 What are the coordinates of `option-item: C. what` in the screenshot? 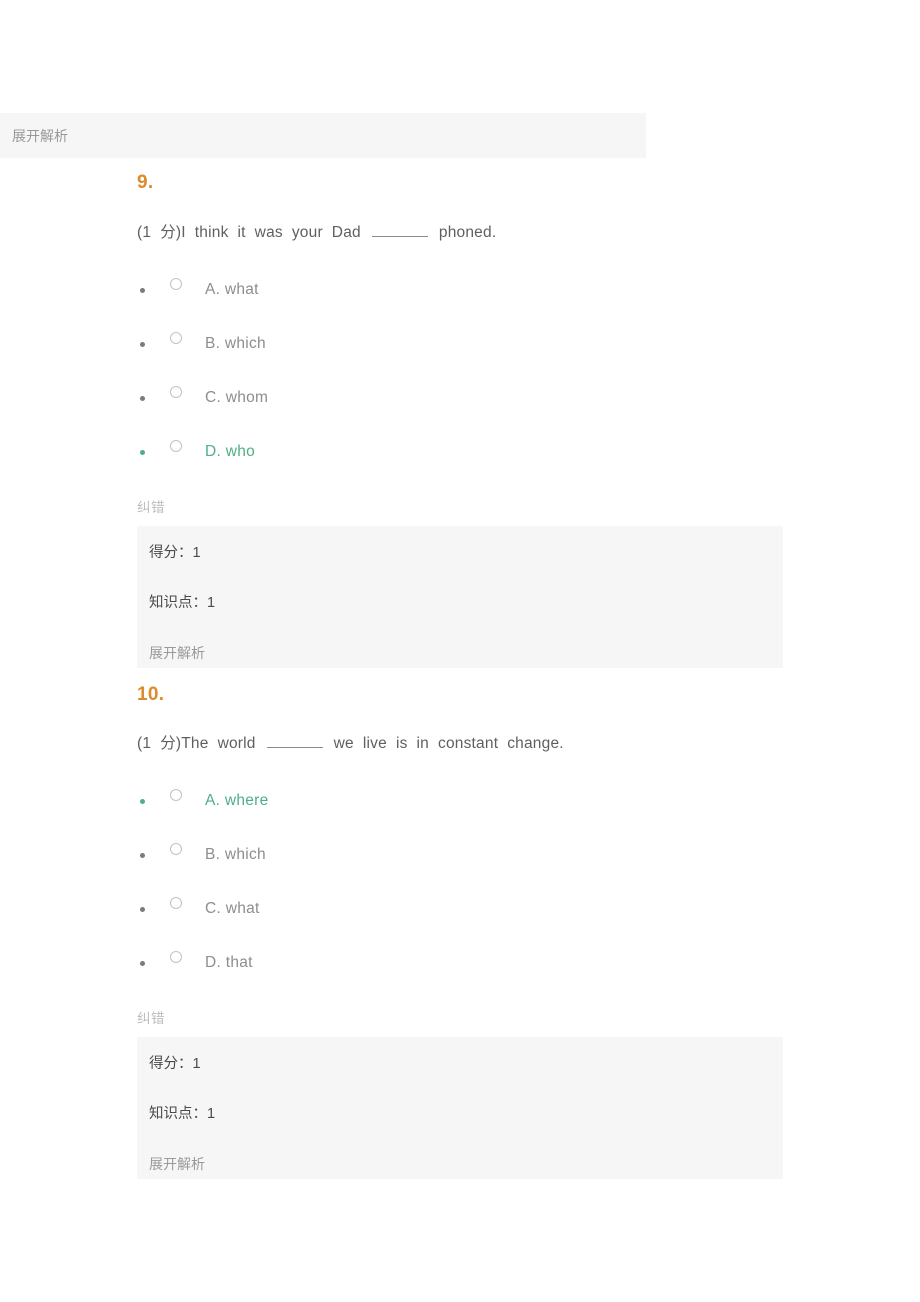 It's located at (460, 909).